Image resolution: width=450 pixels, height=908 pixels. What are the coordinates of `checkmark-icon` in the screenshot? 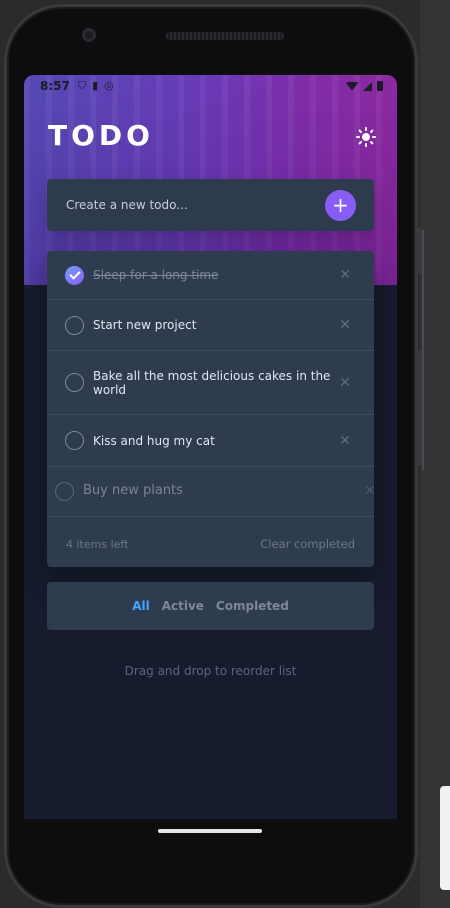 It's located at (74, 275).